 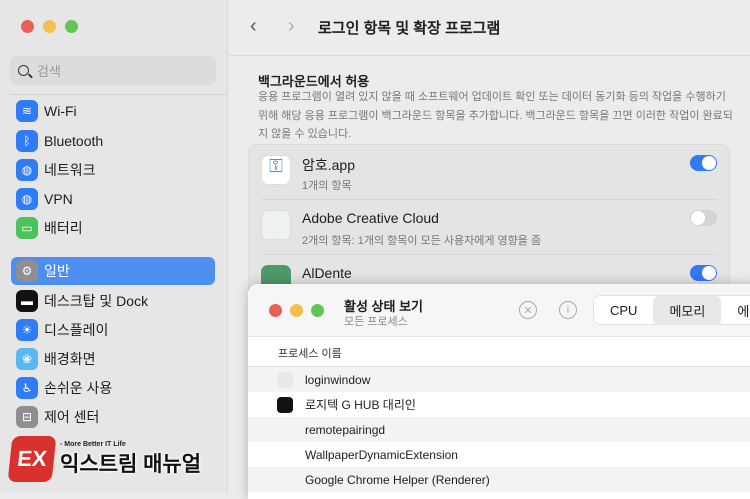 I want to click on sidebar-item: ◍ VPN, so click(x=113, y=199).